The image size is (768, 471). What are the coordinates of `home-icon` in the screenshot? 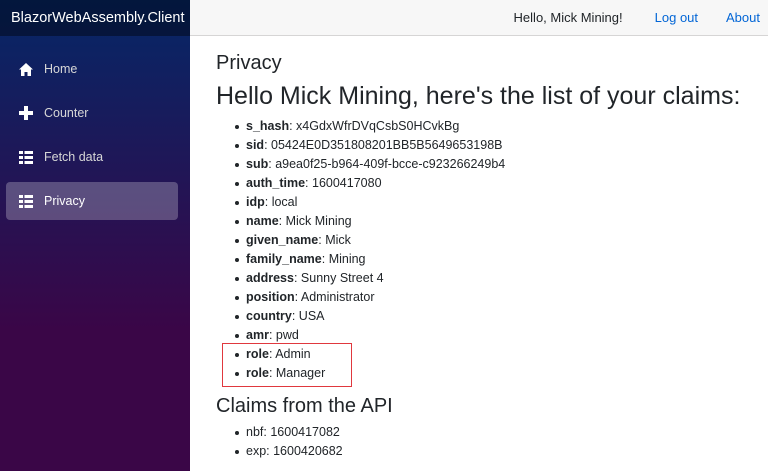 It's located at (26, 69).